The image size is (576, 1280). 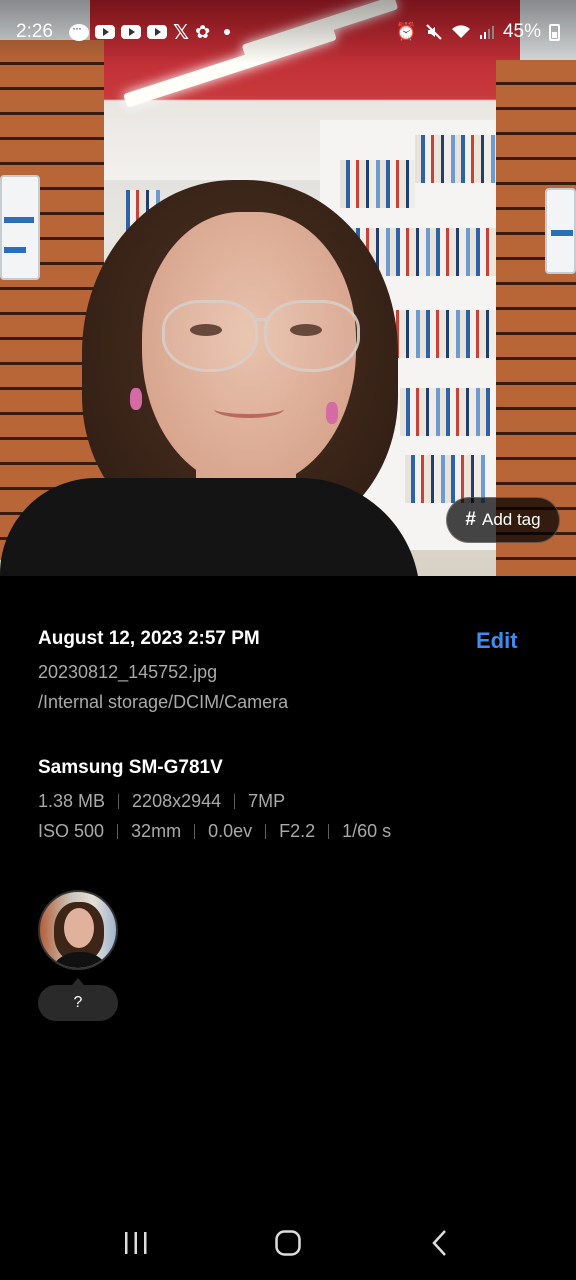 What do you see at coordinates (249, 409) in the screenshot?
I see `photo-person-mouth` at bounding box center [249, 409].